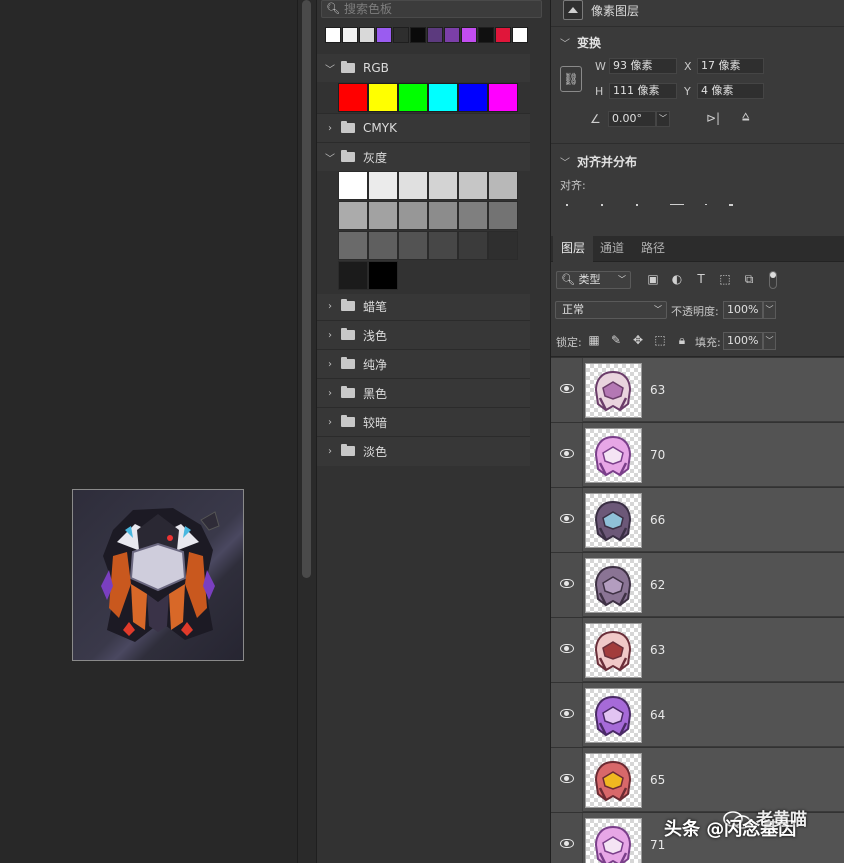  What do you see at coordinates (769, 310) in the screenshot?
I see `opacity-dropdown: ﹀` at bounding box center [769, 310].